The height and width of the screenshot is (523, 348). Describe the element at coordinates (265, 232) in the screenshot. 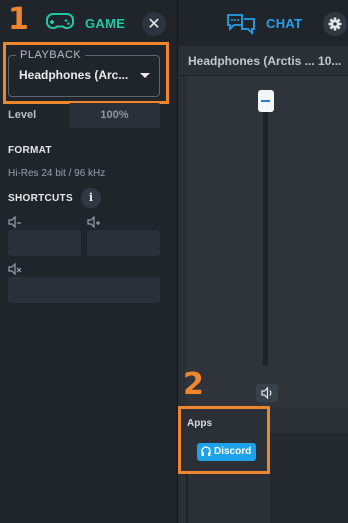

I see `chat-volume-slider-track` at that location.